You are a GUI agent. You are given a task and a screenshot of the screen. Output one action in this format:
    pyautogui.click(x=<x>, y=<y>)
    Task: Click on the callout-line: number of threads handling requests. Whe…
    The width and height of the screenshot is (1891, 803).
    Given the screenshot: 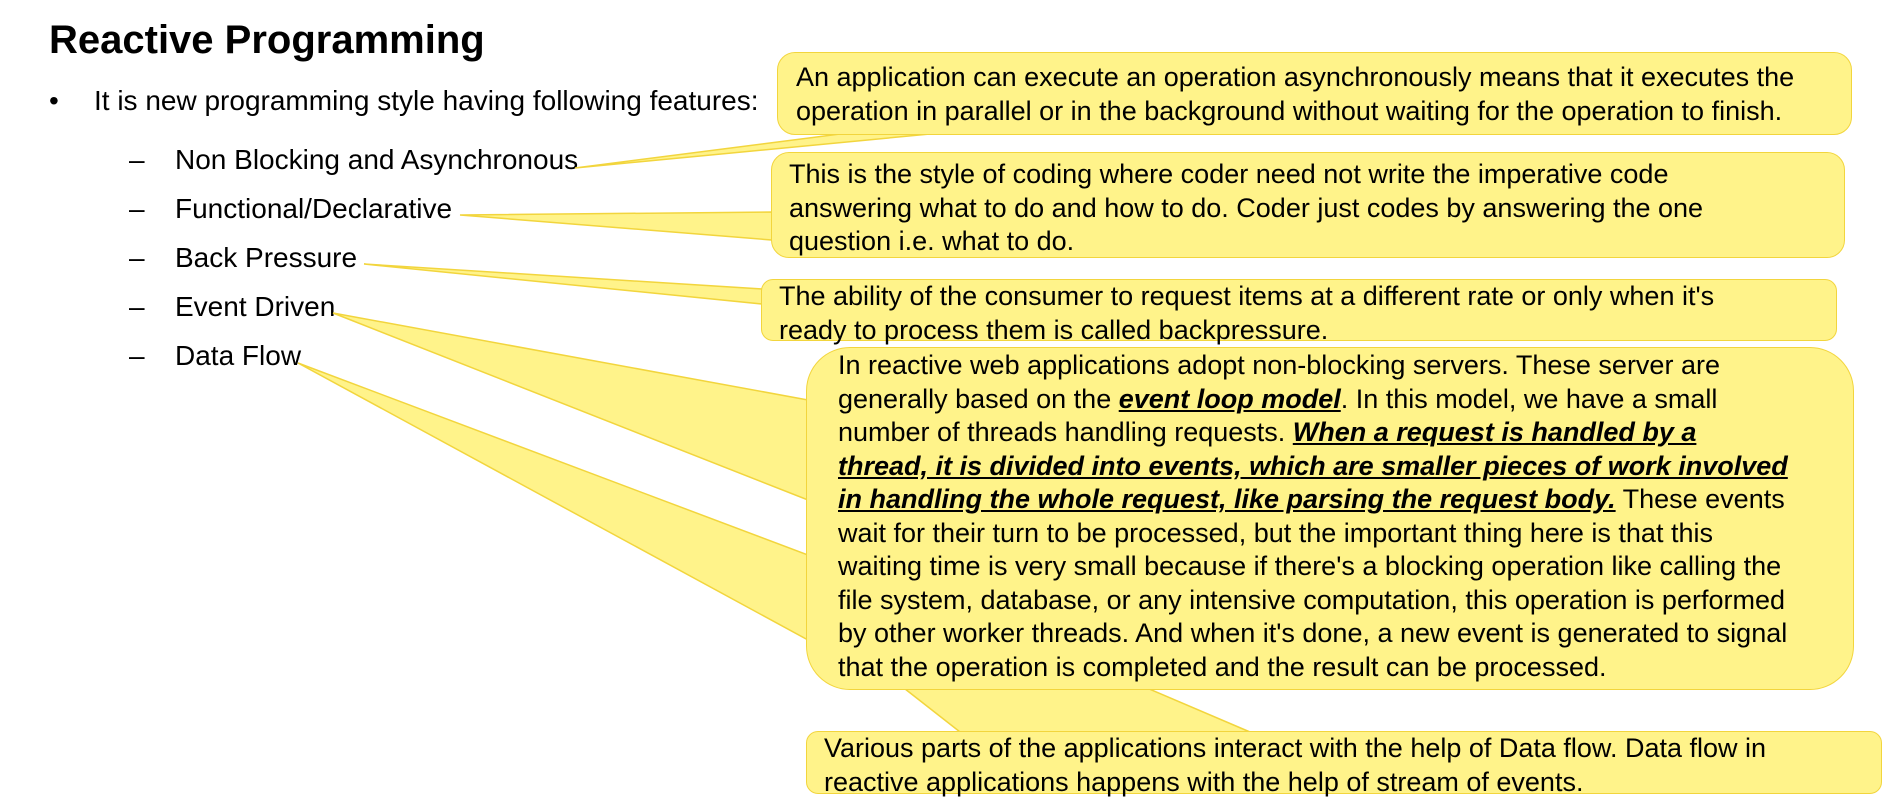 What is the action you would take?
    pyautogui.click(x=1340, y=433)
    